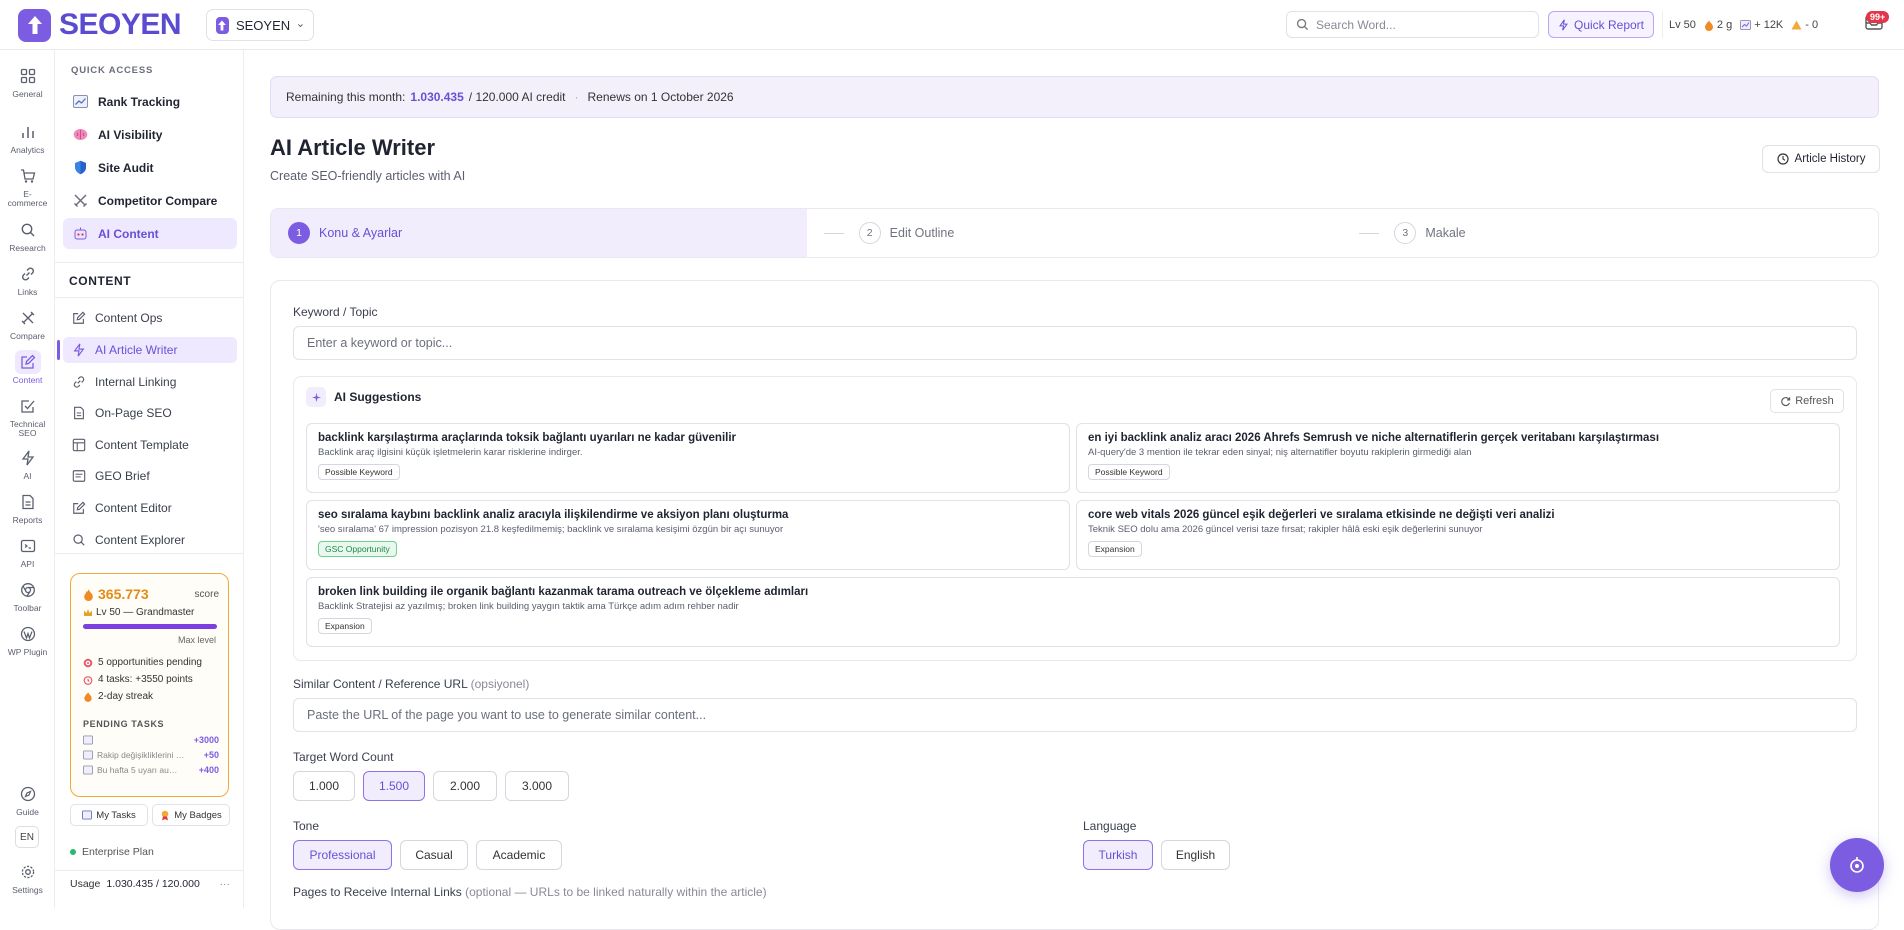 The width and height of the screenshot is (1904, 930). What do you see at coordinates (27, 837) in the screenshot?
I see `language-switch: EN` at bounding box center [27, 837].